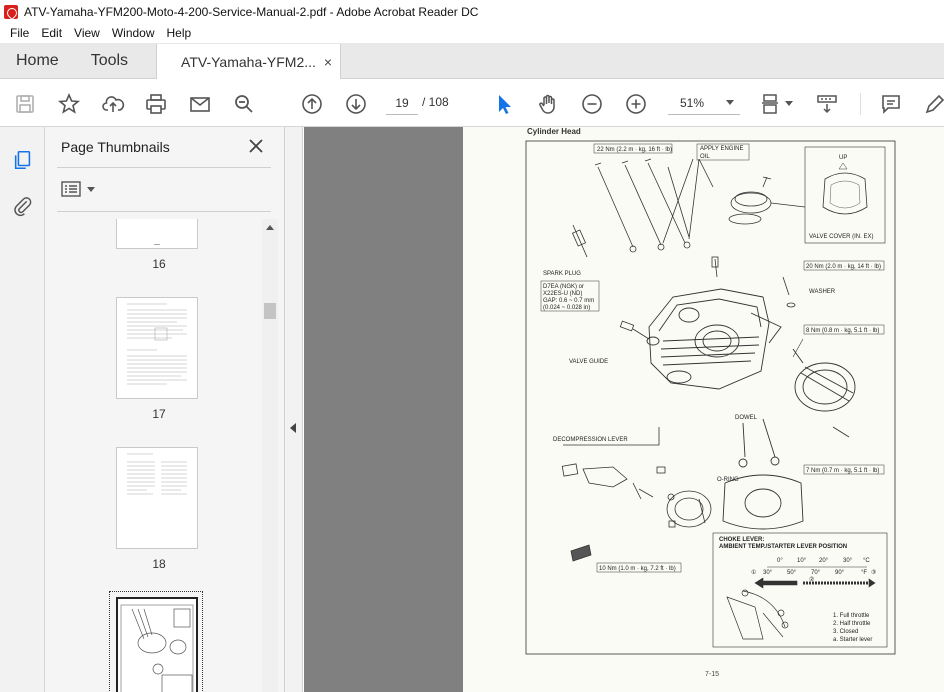 The height and width of the screenshot is (692, 944). Describe the element at coordinates (256, 146) in the screenshot. I see `close-icon` at that location.